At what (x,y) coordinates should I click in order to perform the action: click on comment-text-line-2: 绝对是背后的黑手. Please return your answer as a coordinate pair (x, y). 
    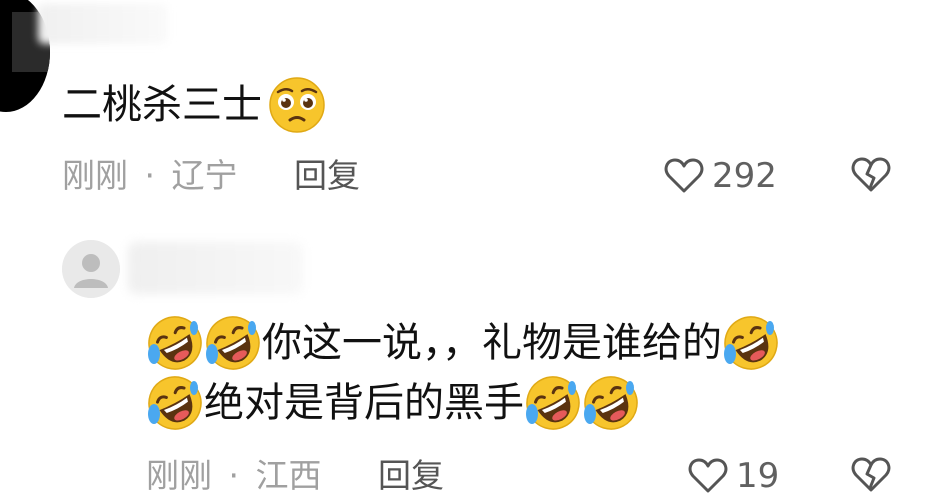
    Looking at the image, I should click on (393, 403).